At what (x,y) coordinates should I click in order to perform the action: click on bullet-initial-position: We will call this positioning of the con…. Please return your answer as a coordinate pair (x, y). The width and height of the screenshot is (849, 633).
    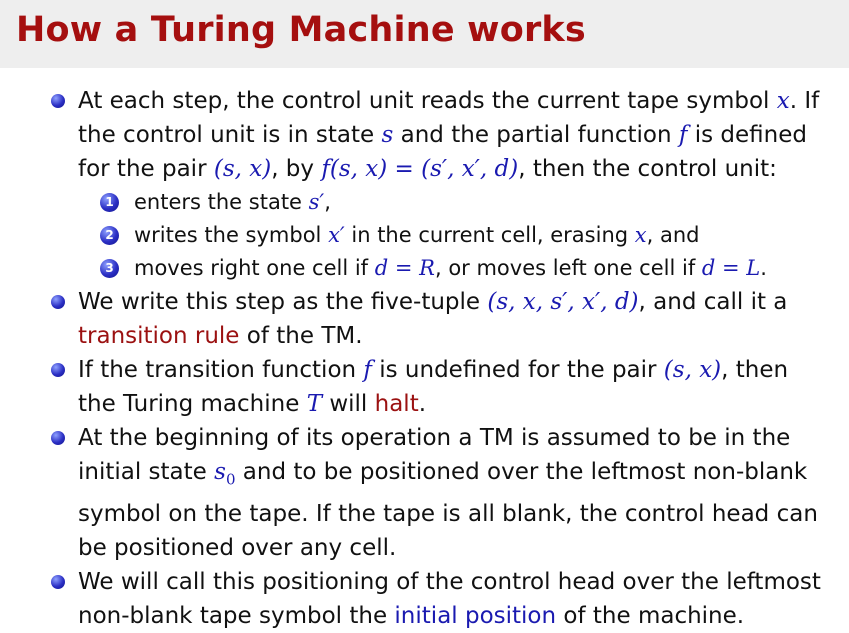
    Looking at the image, I should click on (424, 599).